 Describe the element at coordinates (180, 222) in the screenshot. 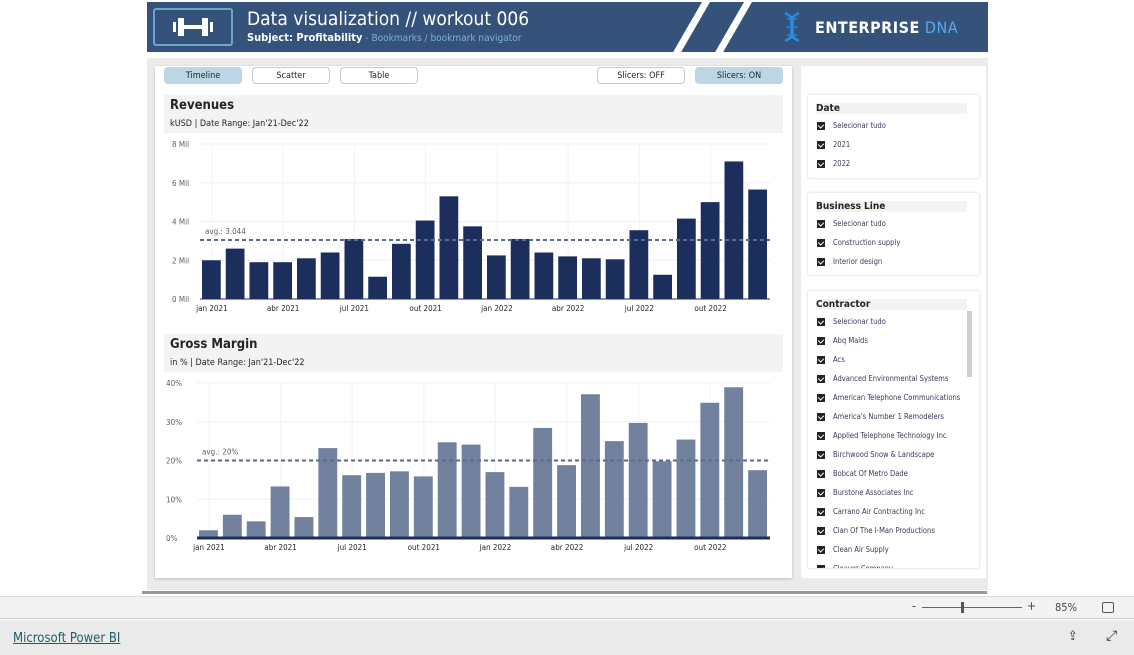

I see `y-tick-label: 4 Mil` at that location.